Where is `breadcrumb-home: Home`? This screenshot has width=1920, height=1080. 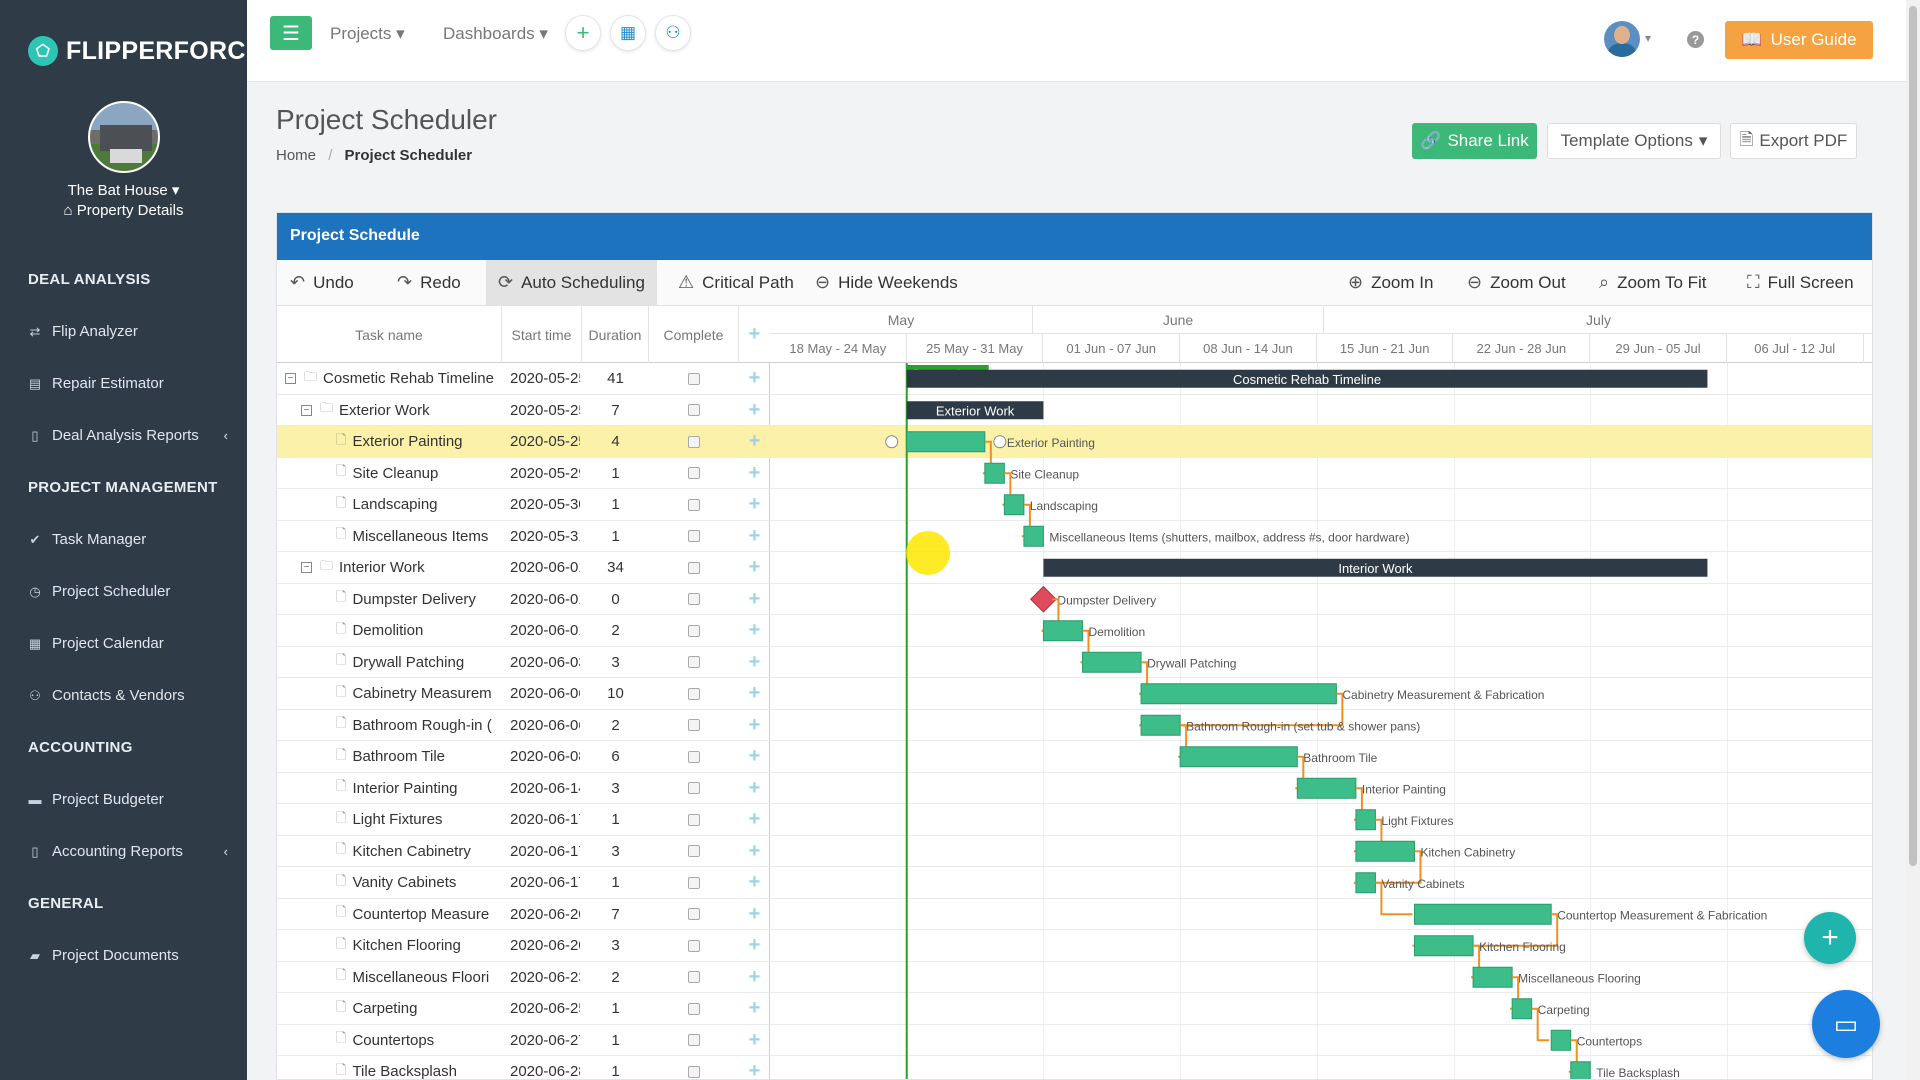 breadcrumb-home: Home is located at coordinates (296, 155).